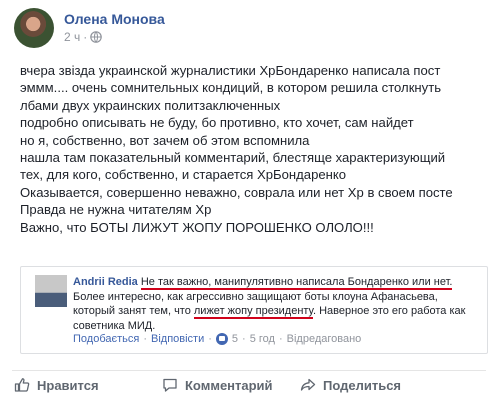 The image size is (498, 400). Describe the element at coordinates (249, 370) in the screenshot. I see `divider` at that location.